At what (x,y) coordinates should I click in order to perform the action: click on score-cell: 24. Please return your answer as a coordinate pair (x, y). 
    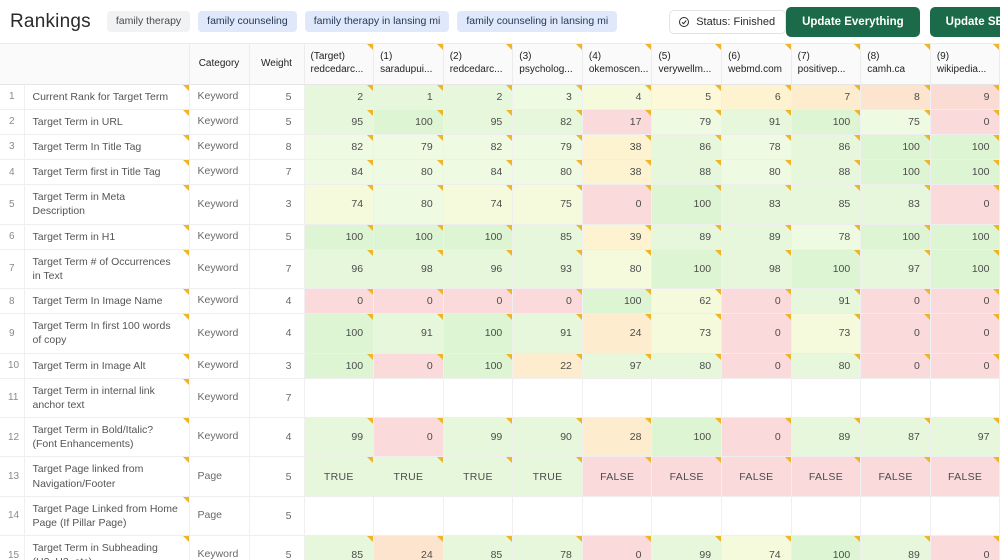
    Looking at the image, I should click on (408, 547).